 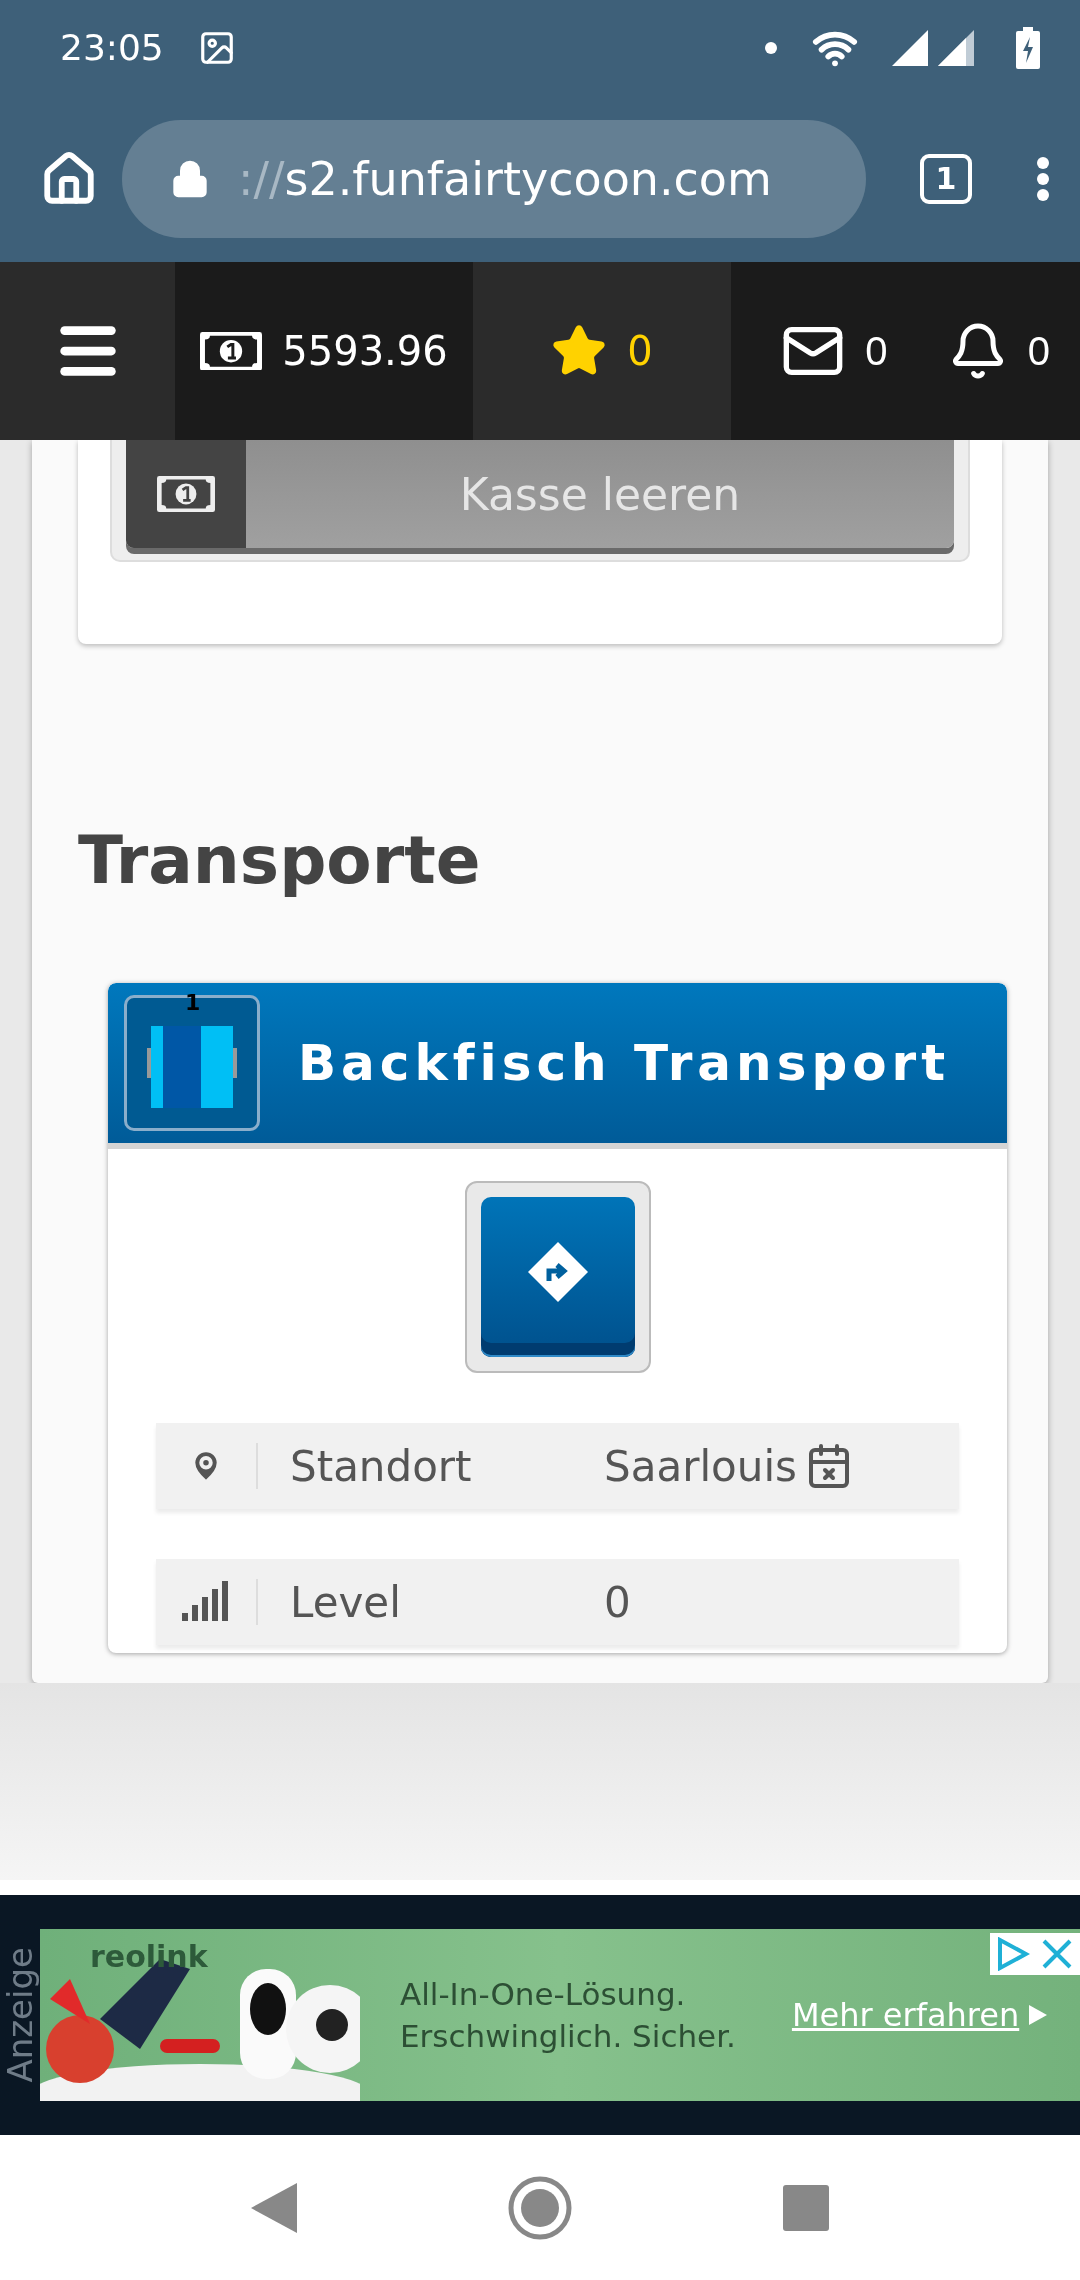 I want to click on more-icon, so click(x=1043, y=178).